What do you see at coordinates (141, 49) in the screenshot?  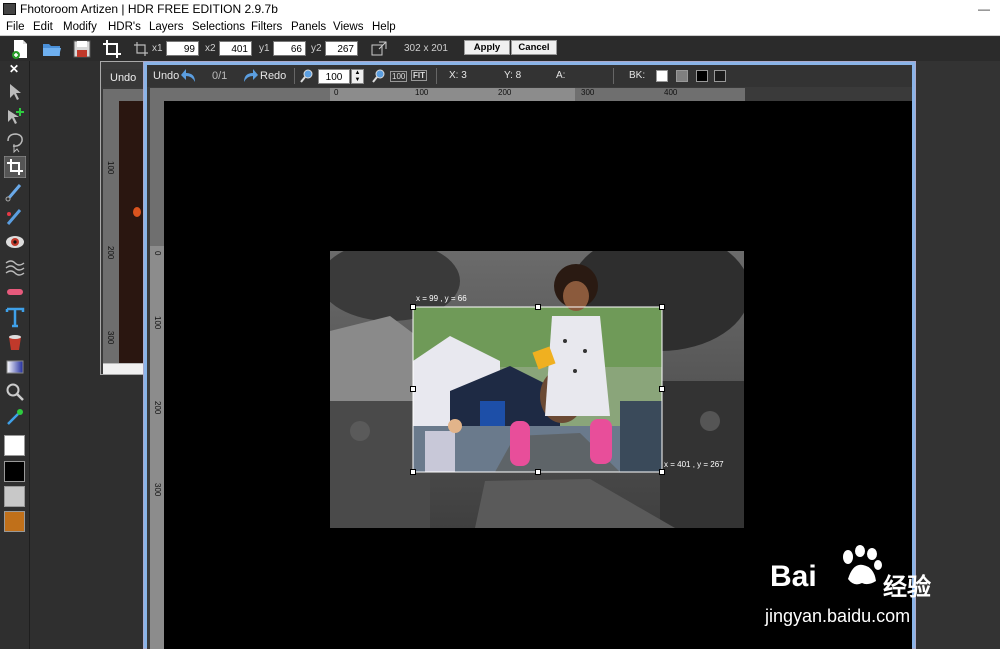 I see `crop-small-icon` at bounding box center [141, 49].